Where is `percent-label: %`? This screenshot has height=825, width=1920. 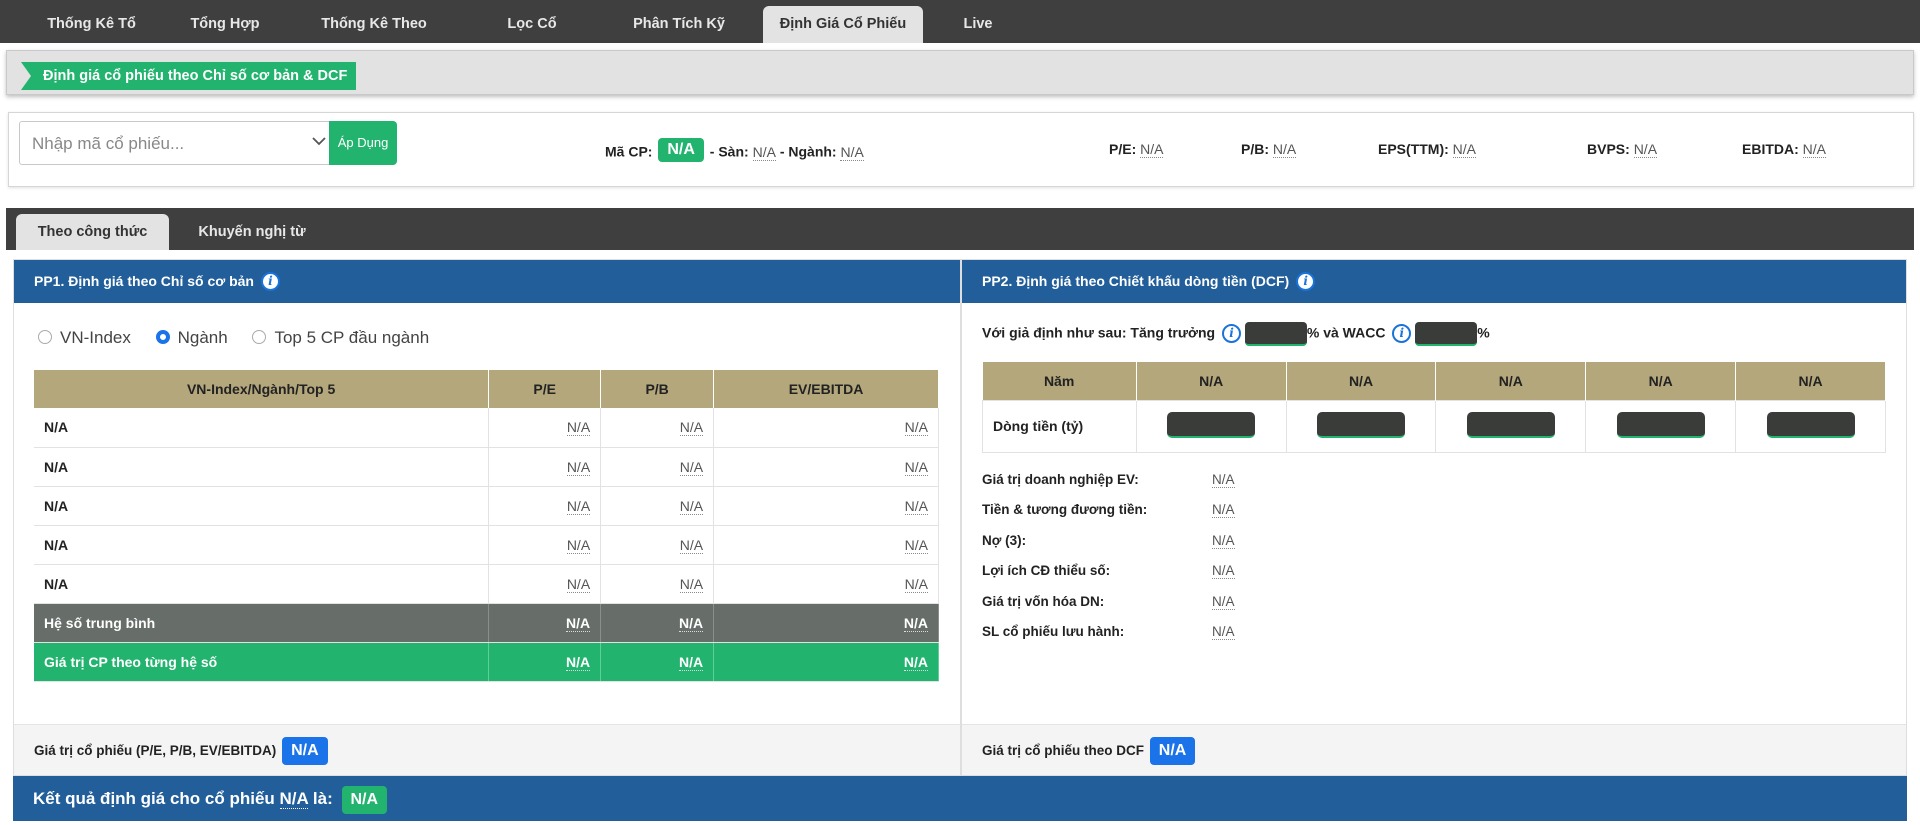
percent-label: % is located at coordinates (1483, 332).